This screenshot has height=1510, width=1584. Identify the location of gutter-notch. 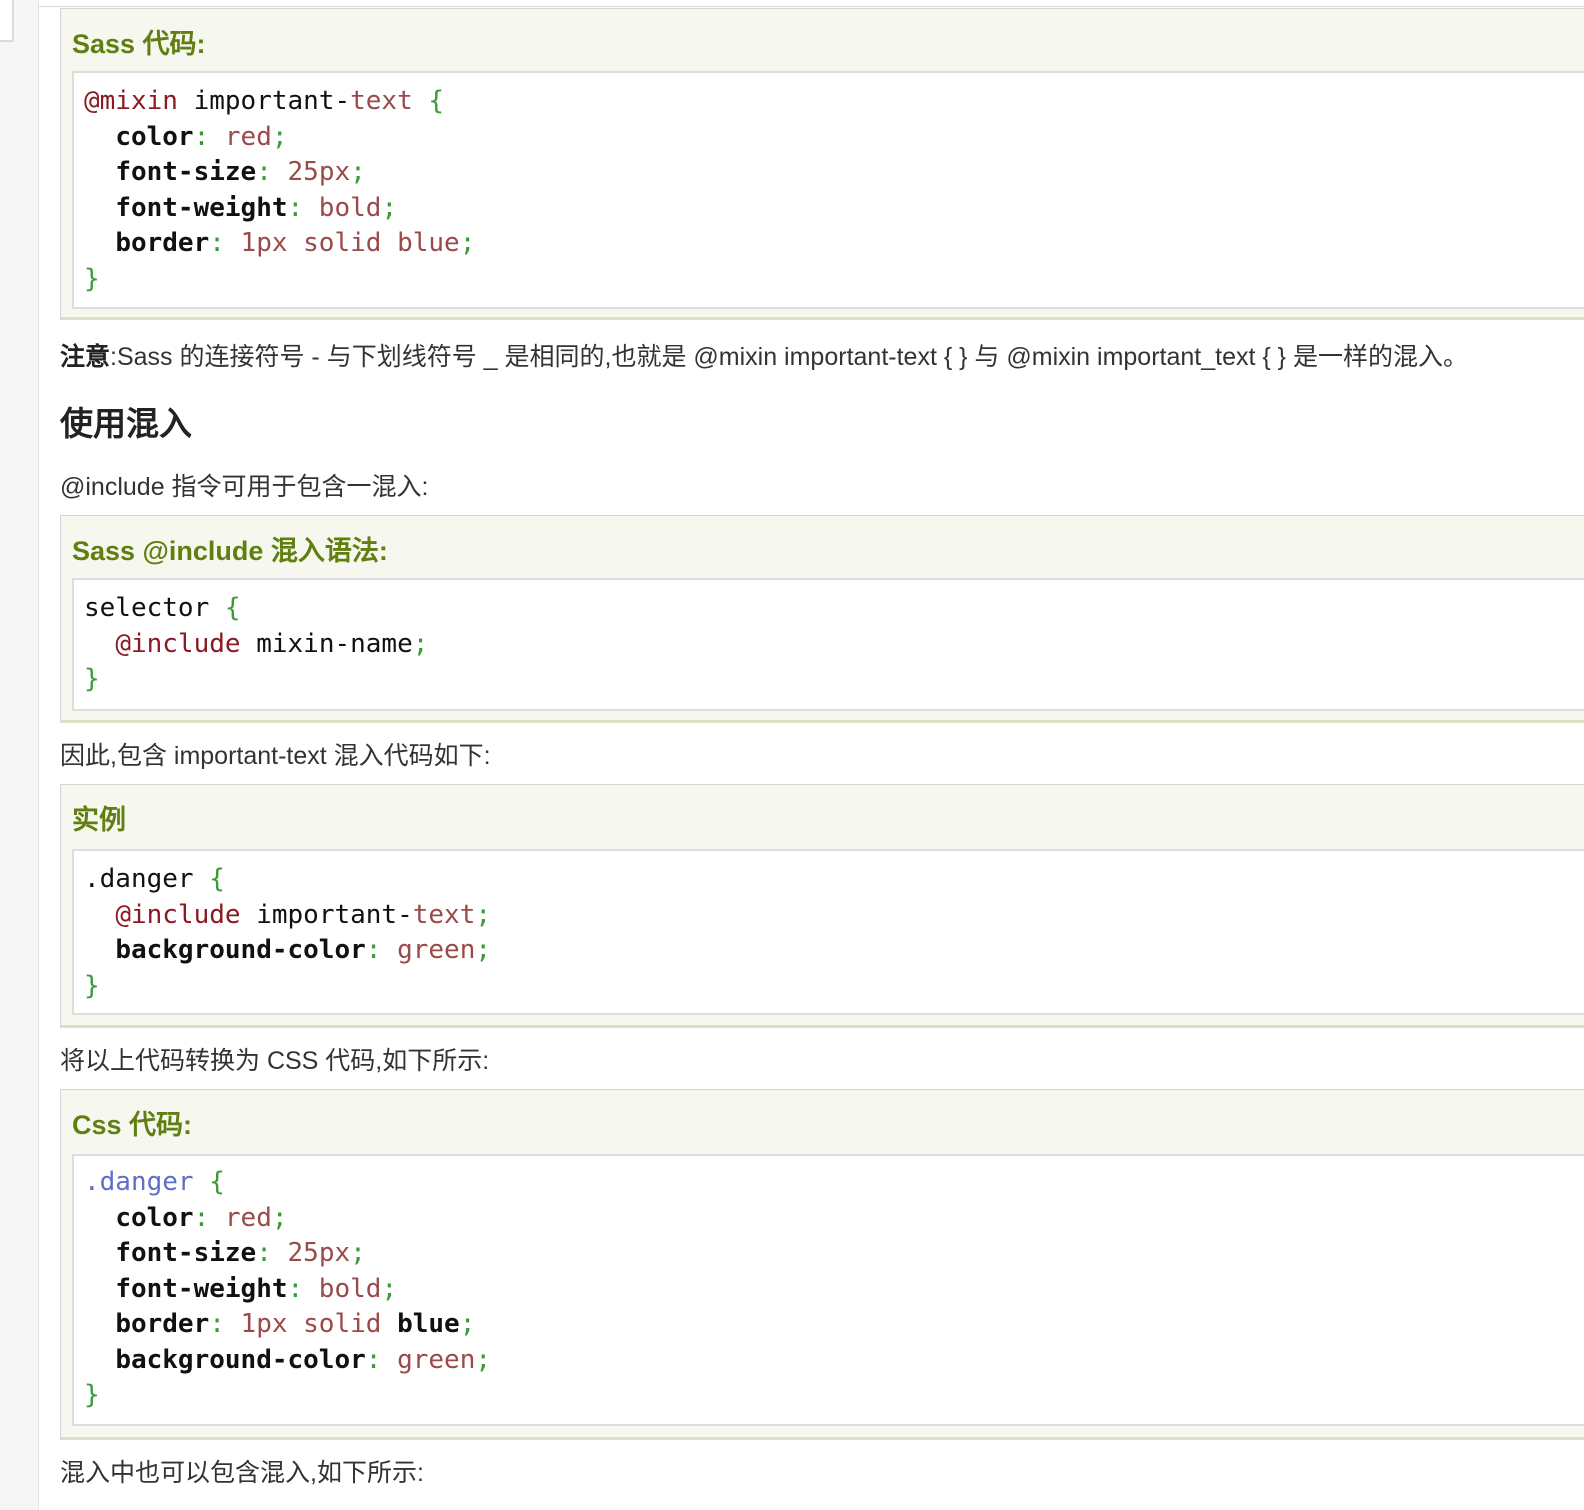
(7, 21).